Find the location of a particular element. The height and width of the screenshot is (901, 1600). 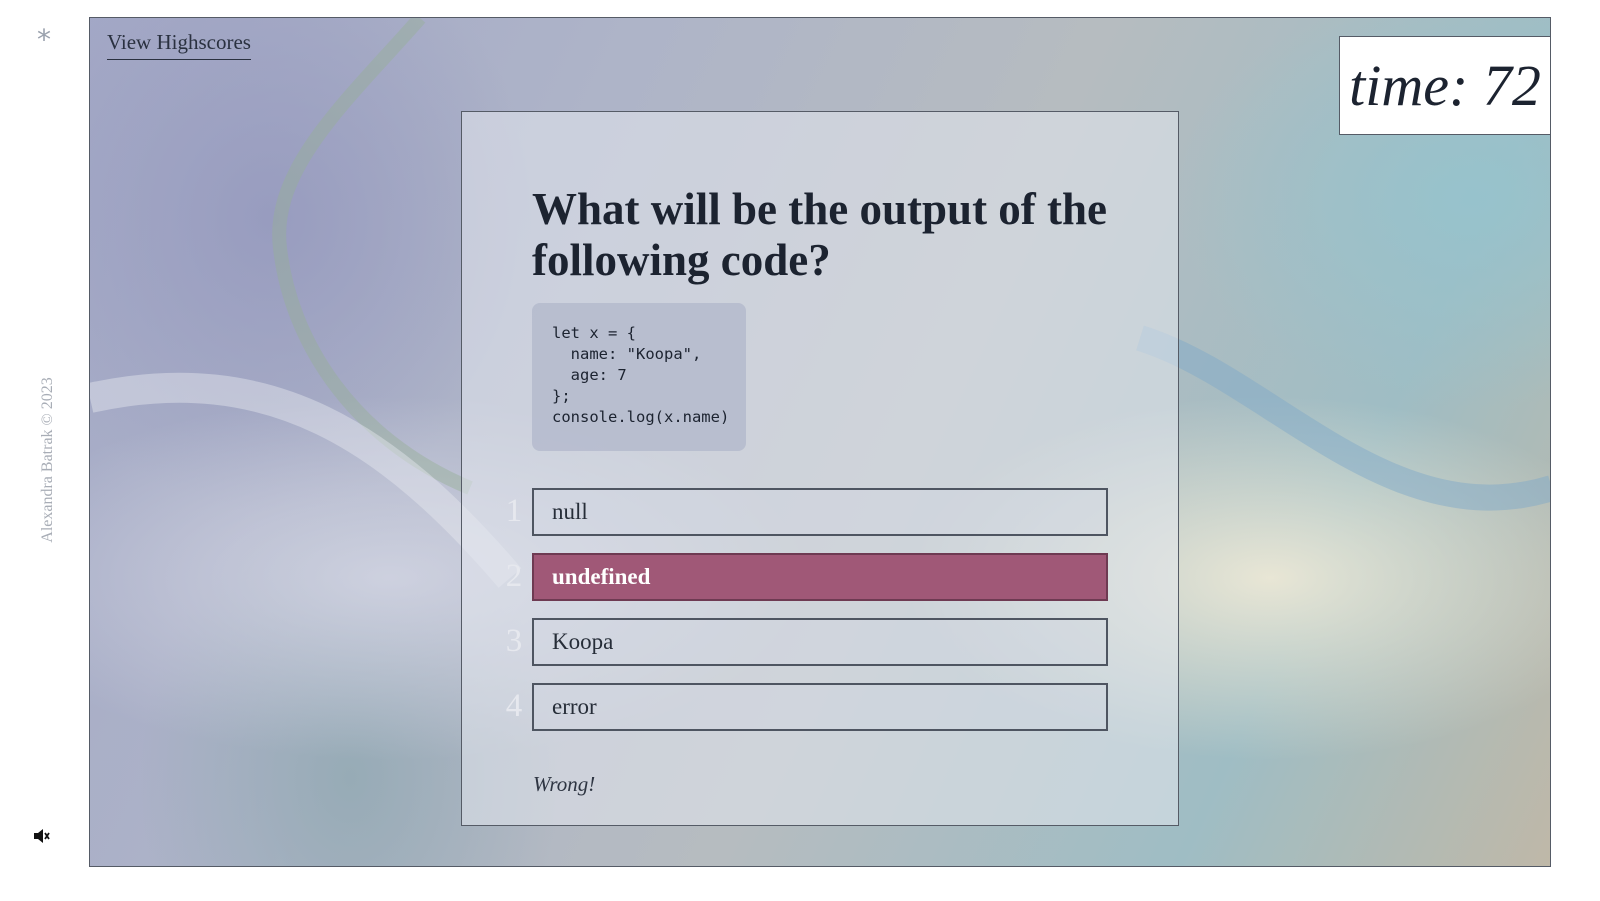

answer-option: 4 error is located at coordinates (807, 707).